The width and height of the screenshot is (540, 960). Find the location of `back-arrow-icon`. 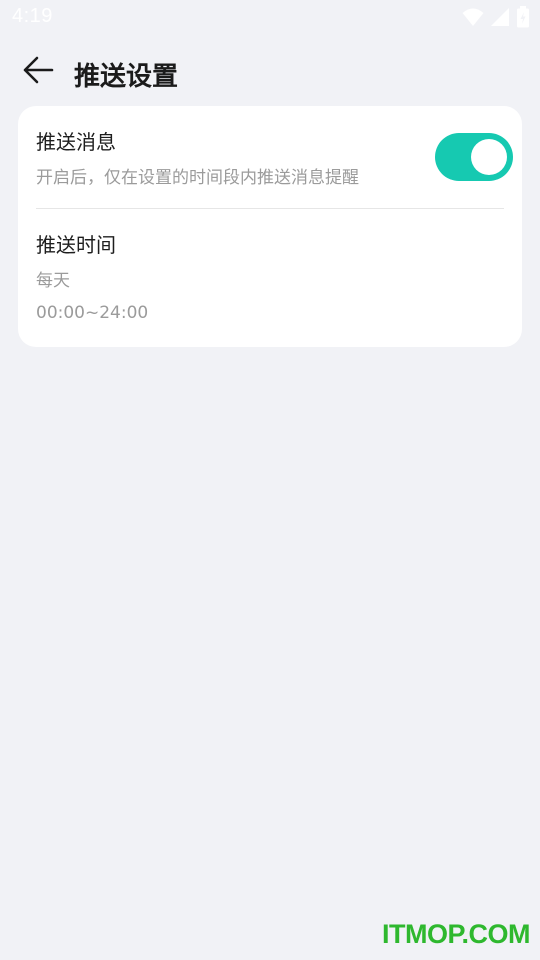

back-arrow-icon is located at coordinates (38, 72).